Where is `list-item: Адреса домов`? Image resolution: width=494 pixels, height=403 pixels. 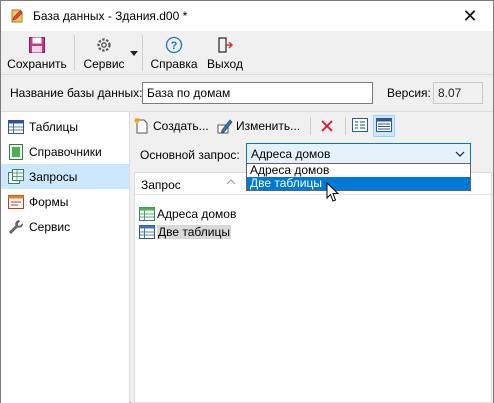
list-item: Адреса домов is located at coordinates (313, 214).